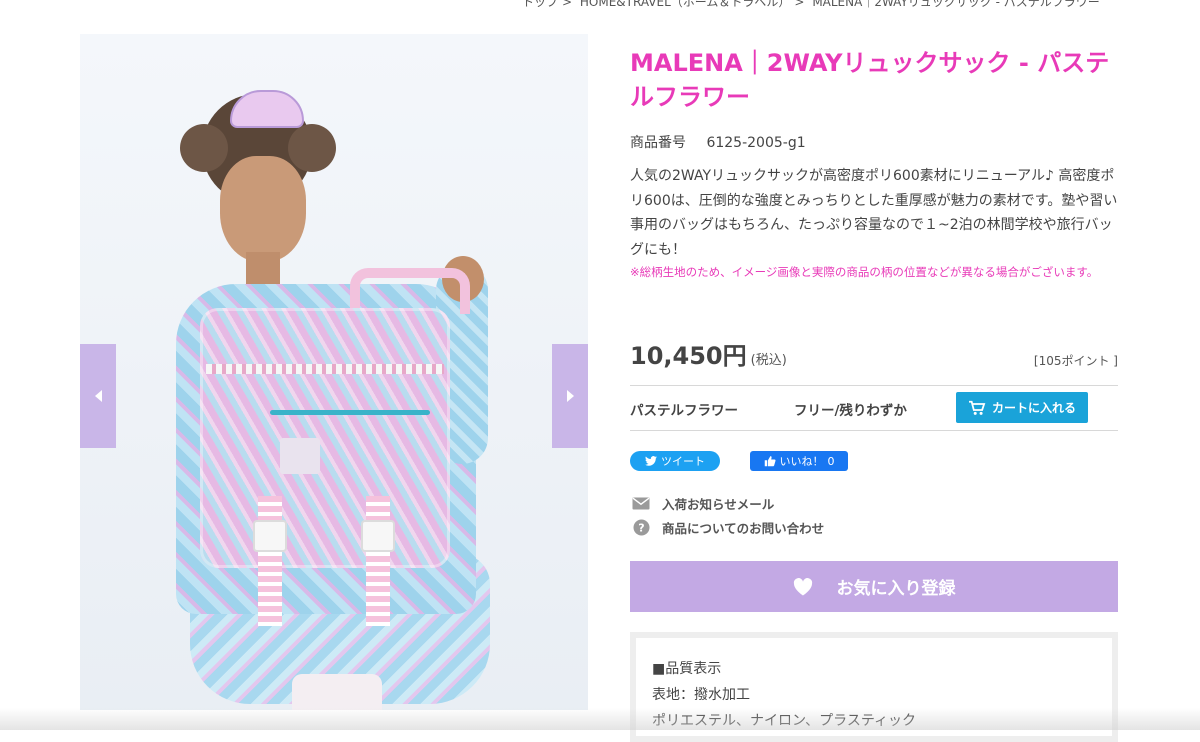 The height and width of the screenshot is (742, 1200). What do you see at coordinates (1075, 361) in the screenshot?
I see `product-points: [105ポイント ]` at bounding box center [1075, 361].